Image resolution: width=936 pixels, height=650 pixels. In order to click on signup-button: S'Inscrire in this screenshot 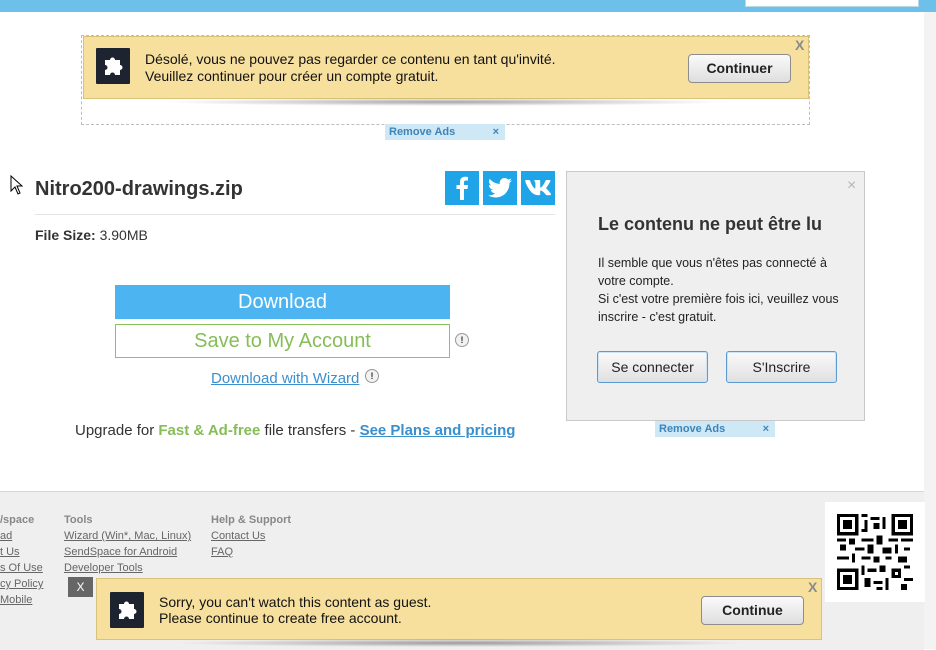, I will do `click(781, 367)`.